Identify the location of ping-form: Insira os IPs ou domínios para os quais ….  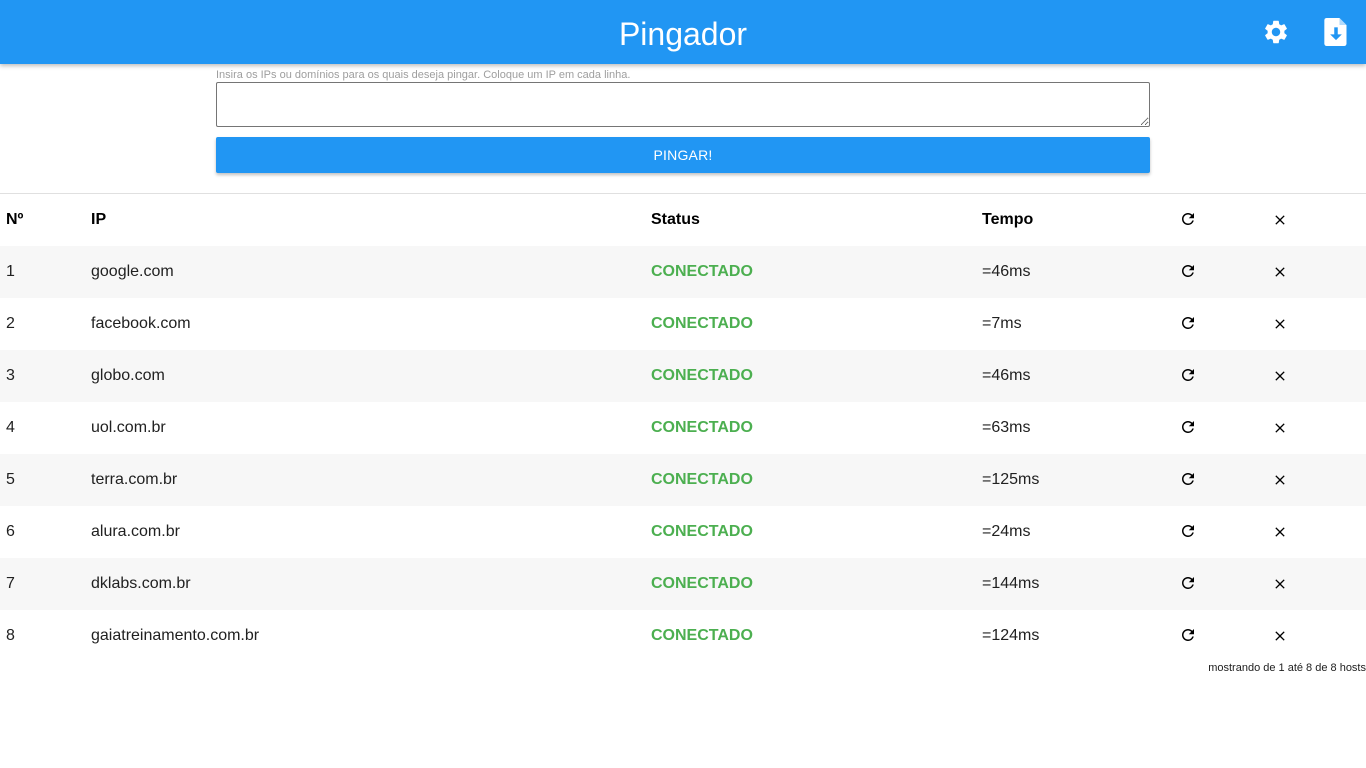
(683, 118).